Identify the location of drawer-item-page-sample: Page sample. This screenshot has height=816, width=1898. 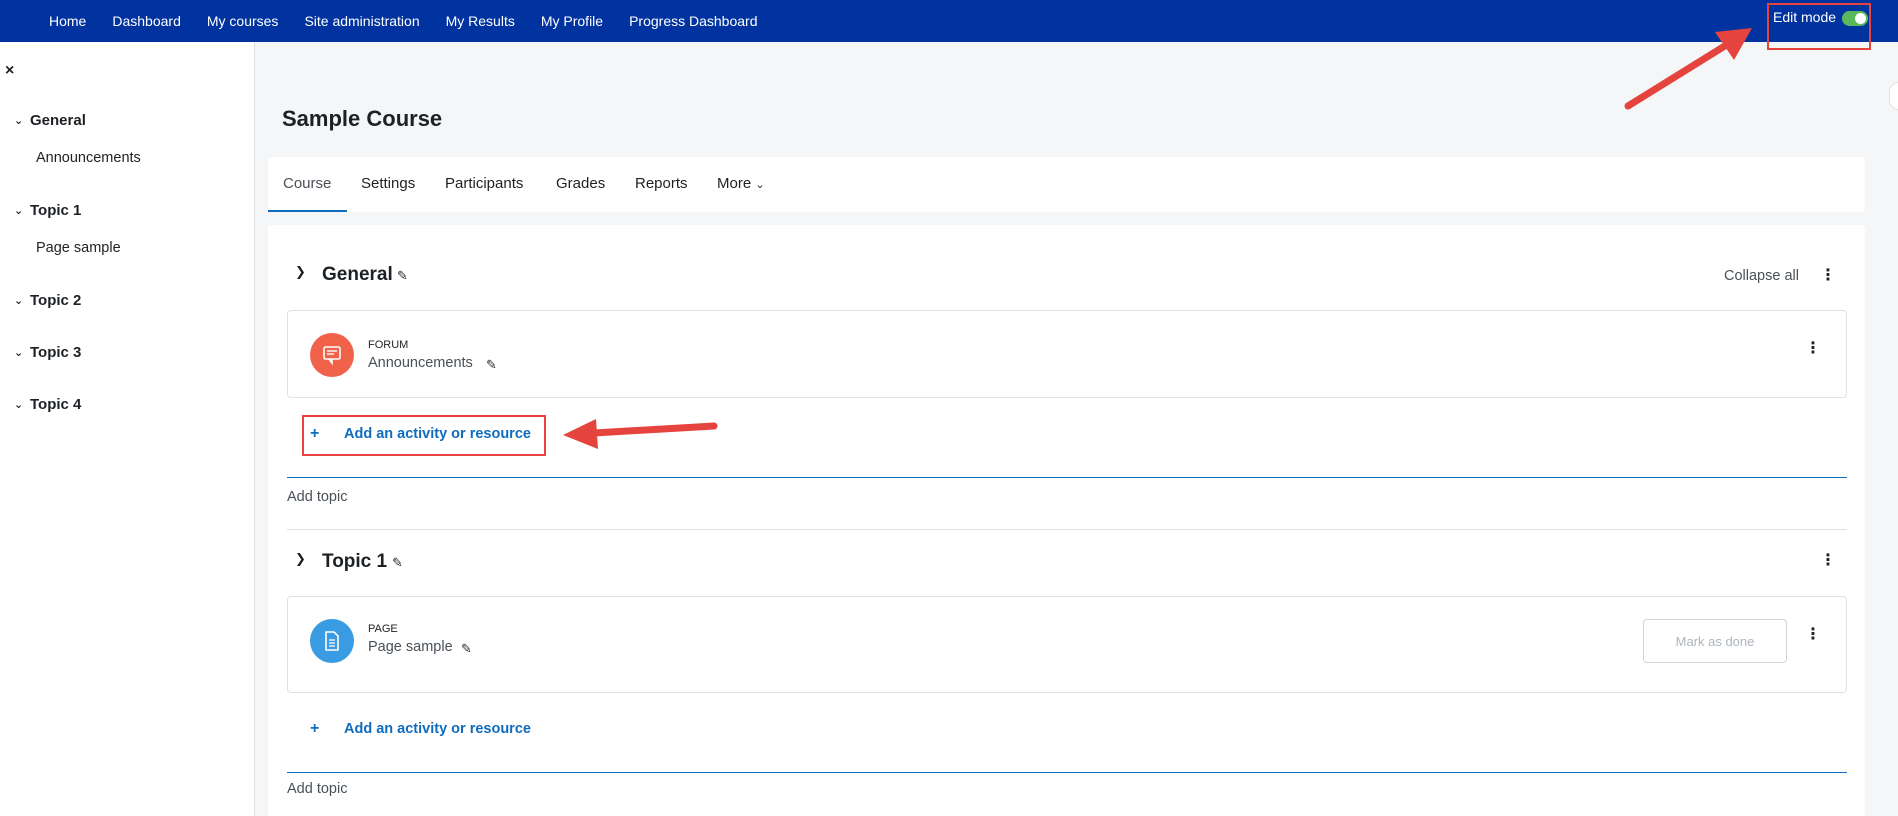
(78, 248).